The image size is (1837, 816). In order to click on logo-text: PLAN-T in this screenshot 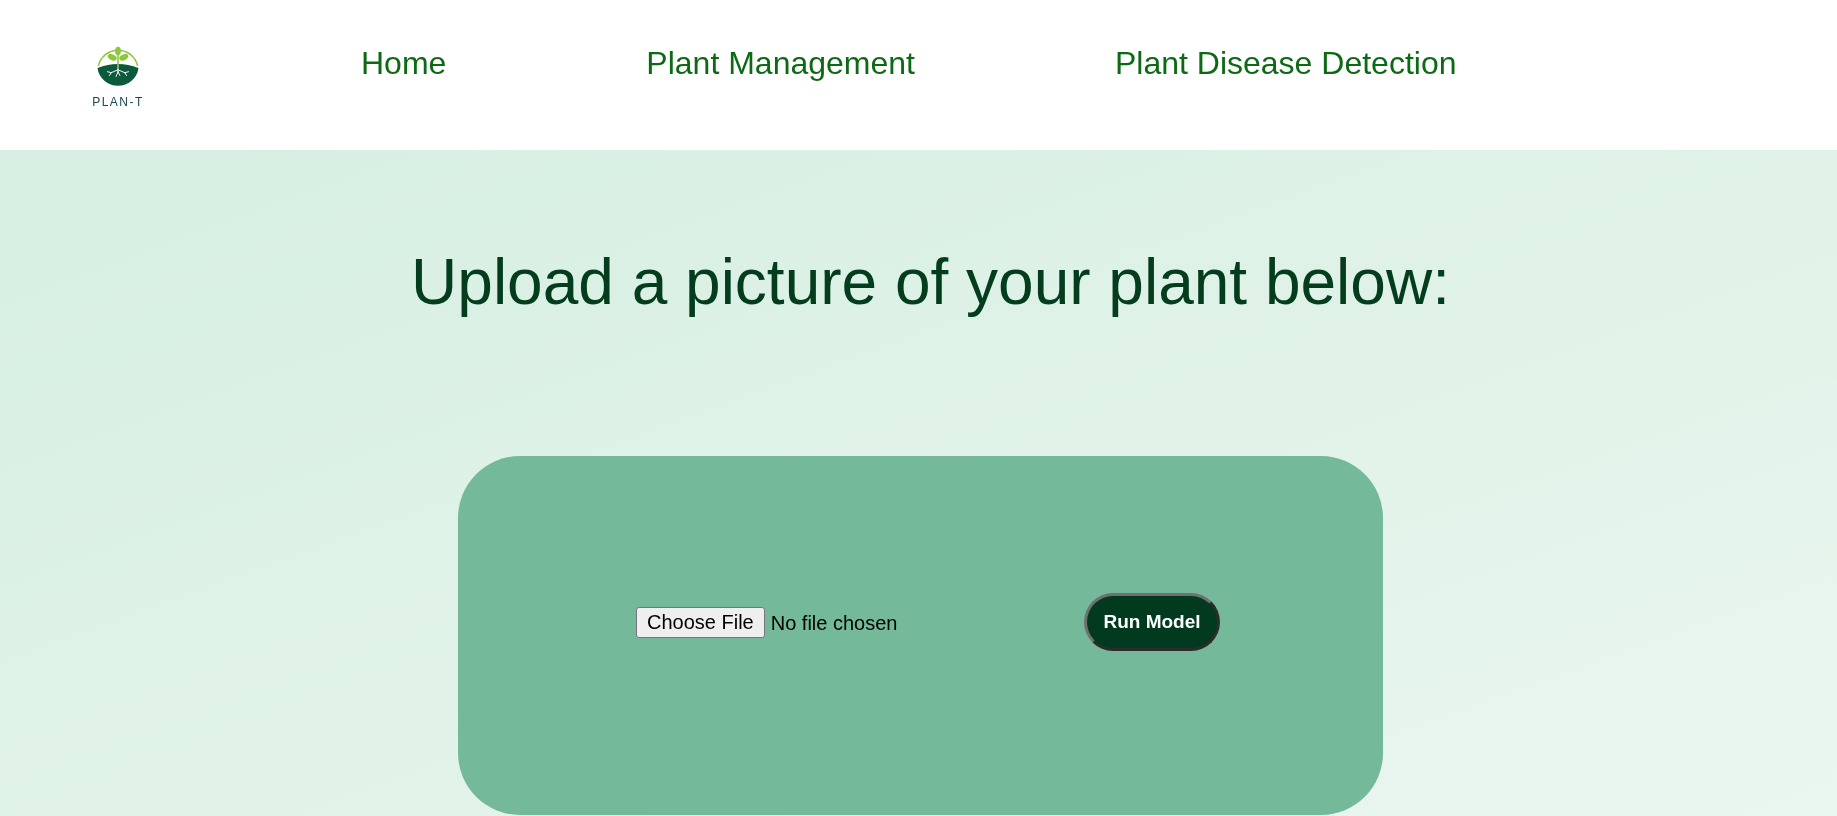, I will do `click(118, 101)`.